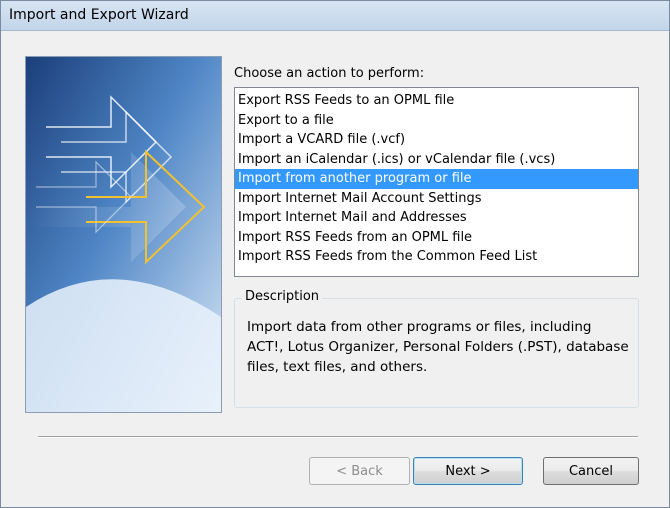  What do you see at coordinates (468, 471) in the screenshot?
I see `next-button: Next >` at bounding box center [468, 471].